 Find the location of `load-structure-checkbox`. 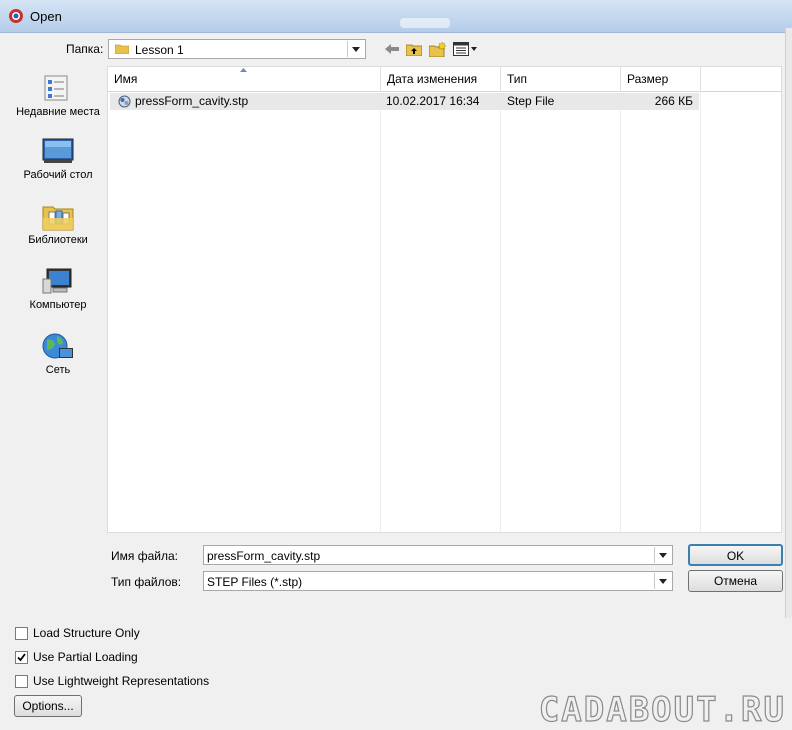

load-structure-checkbox is located at coordinates (21, 633).